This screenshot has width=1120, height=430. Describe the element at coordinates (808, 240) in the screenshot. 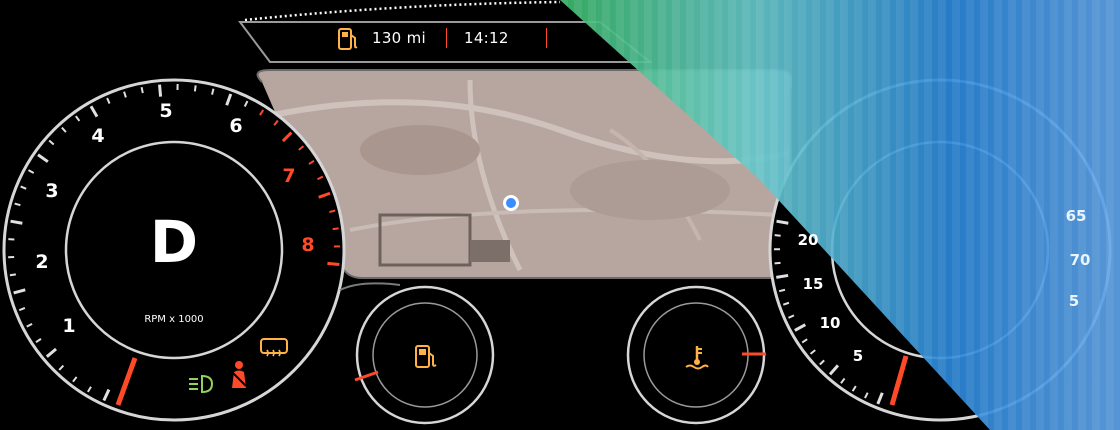

I see `speed-scale-20: 20` at that location.